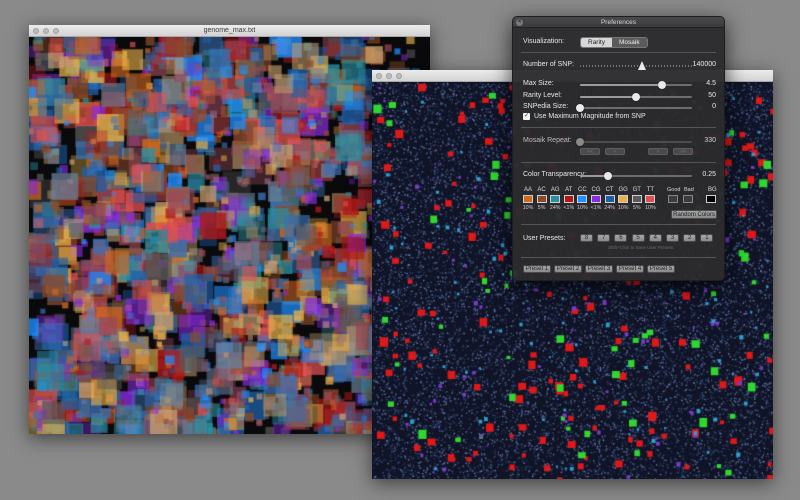 This screenshot has width=800, height=500. Describe the element at coordinates (707, 238) in the screenshot. I see `user-preset-1-button: 1` at that location.